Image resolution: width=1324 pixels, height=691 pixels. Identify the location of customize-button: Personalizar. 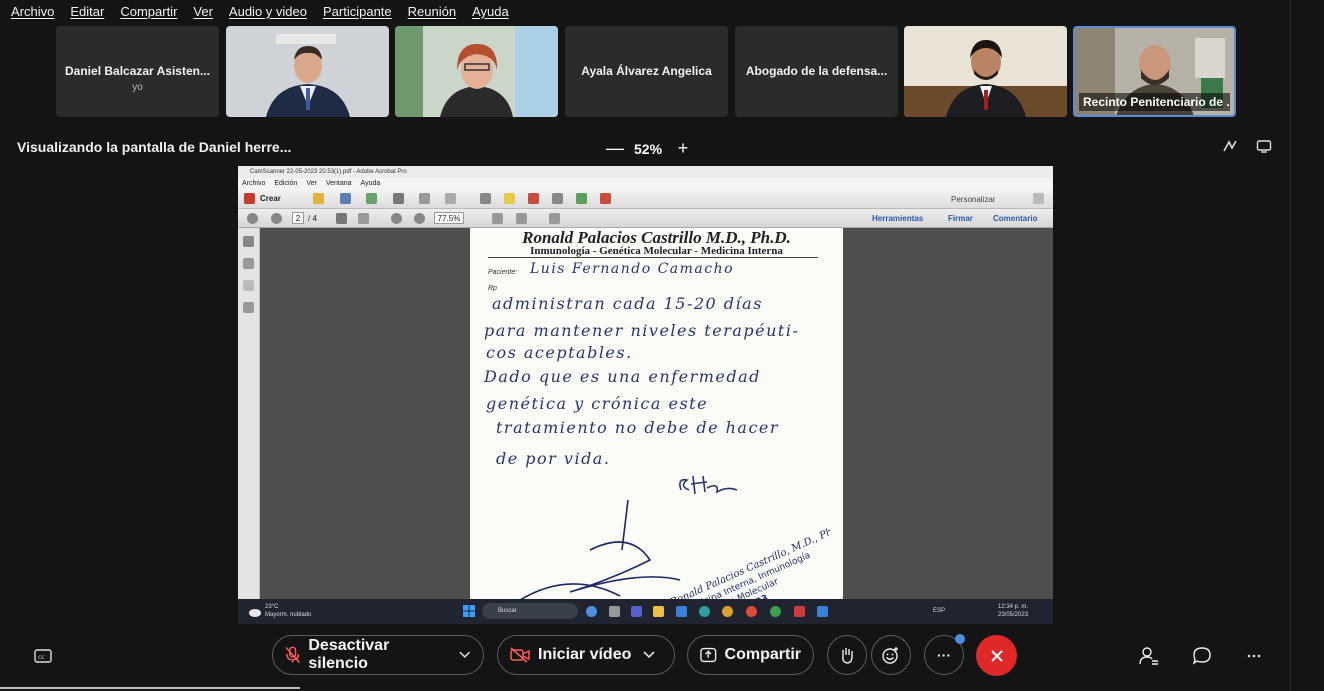
(973, 199).